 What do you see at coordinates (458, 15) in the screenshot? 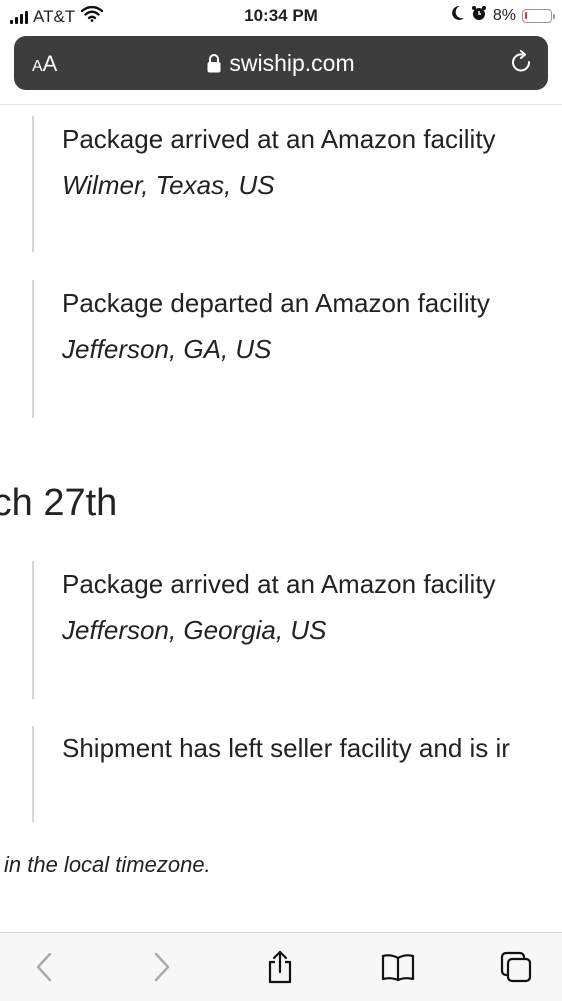
I see `moon-icon` at bounding box center [458, 15].